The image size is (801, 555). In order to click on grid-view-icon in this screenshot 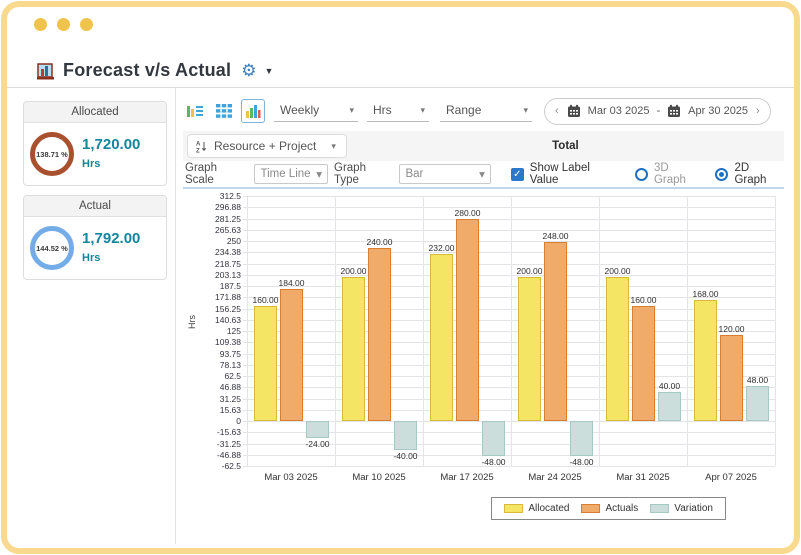, I will do `click(224, 111)`.